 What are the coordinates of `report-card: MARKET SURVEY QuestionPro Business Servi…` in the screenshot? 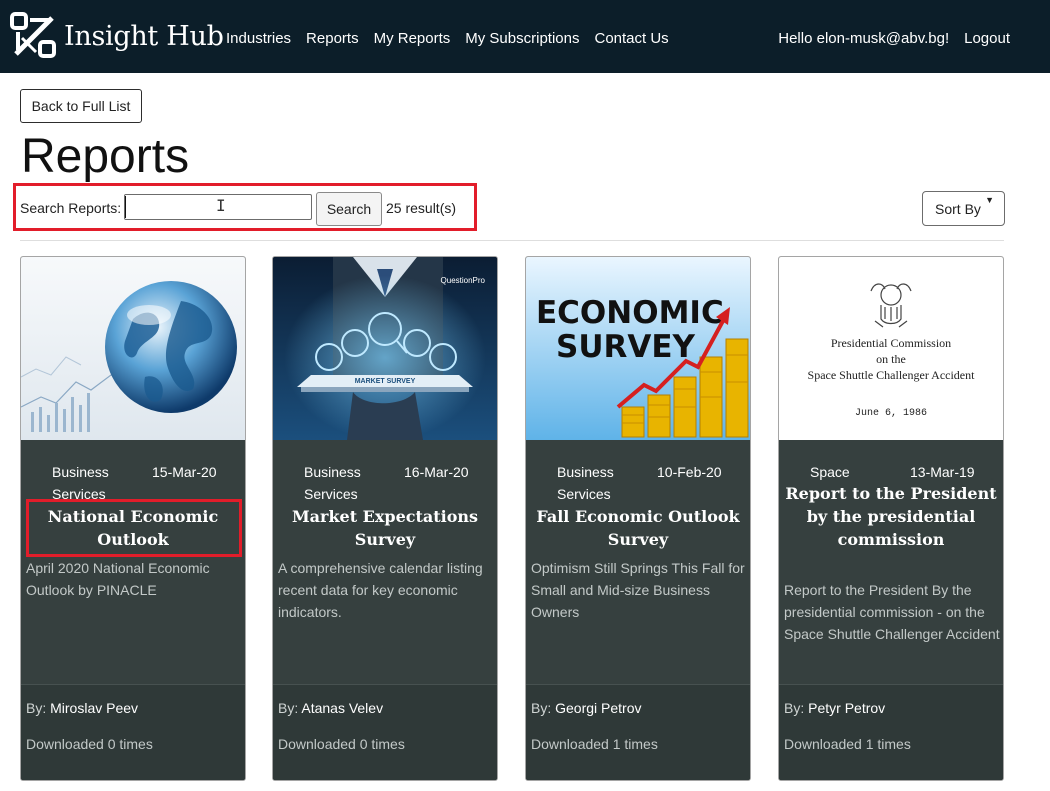 It's located at (385, 518).